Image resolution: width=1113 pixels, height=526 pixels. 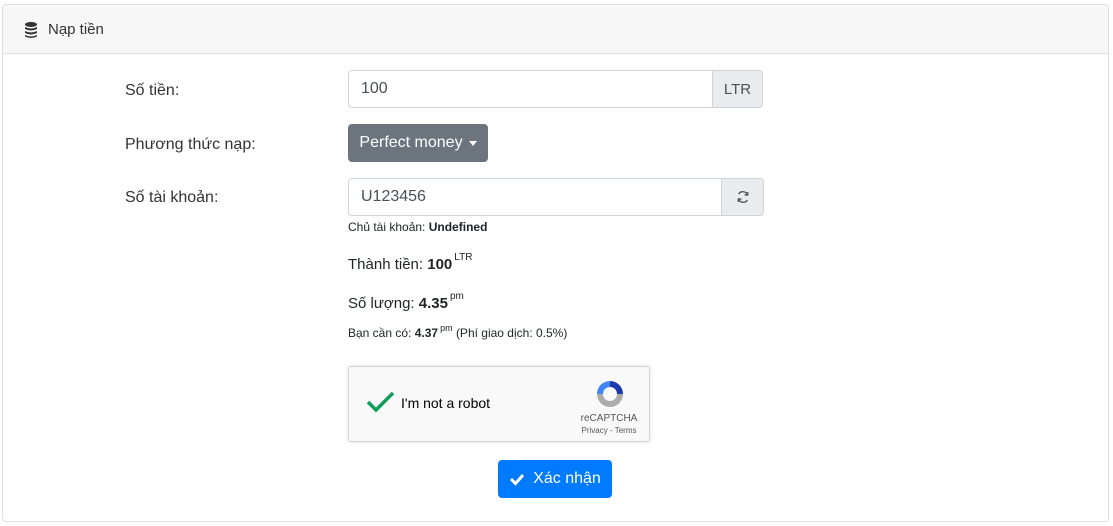 I want to click on total-unit: LTR, so click(x=463, y=257).